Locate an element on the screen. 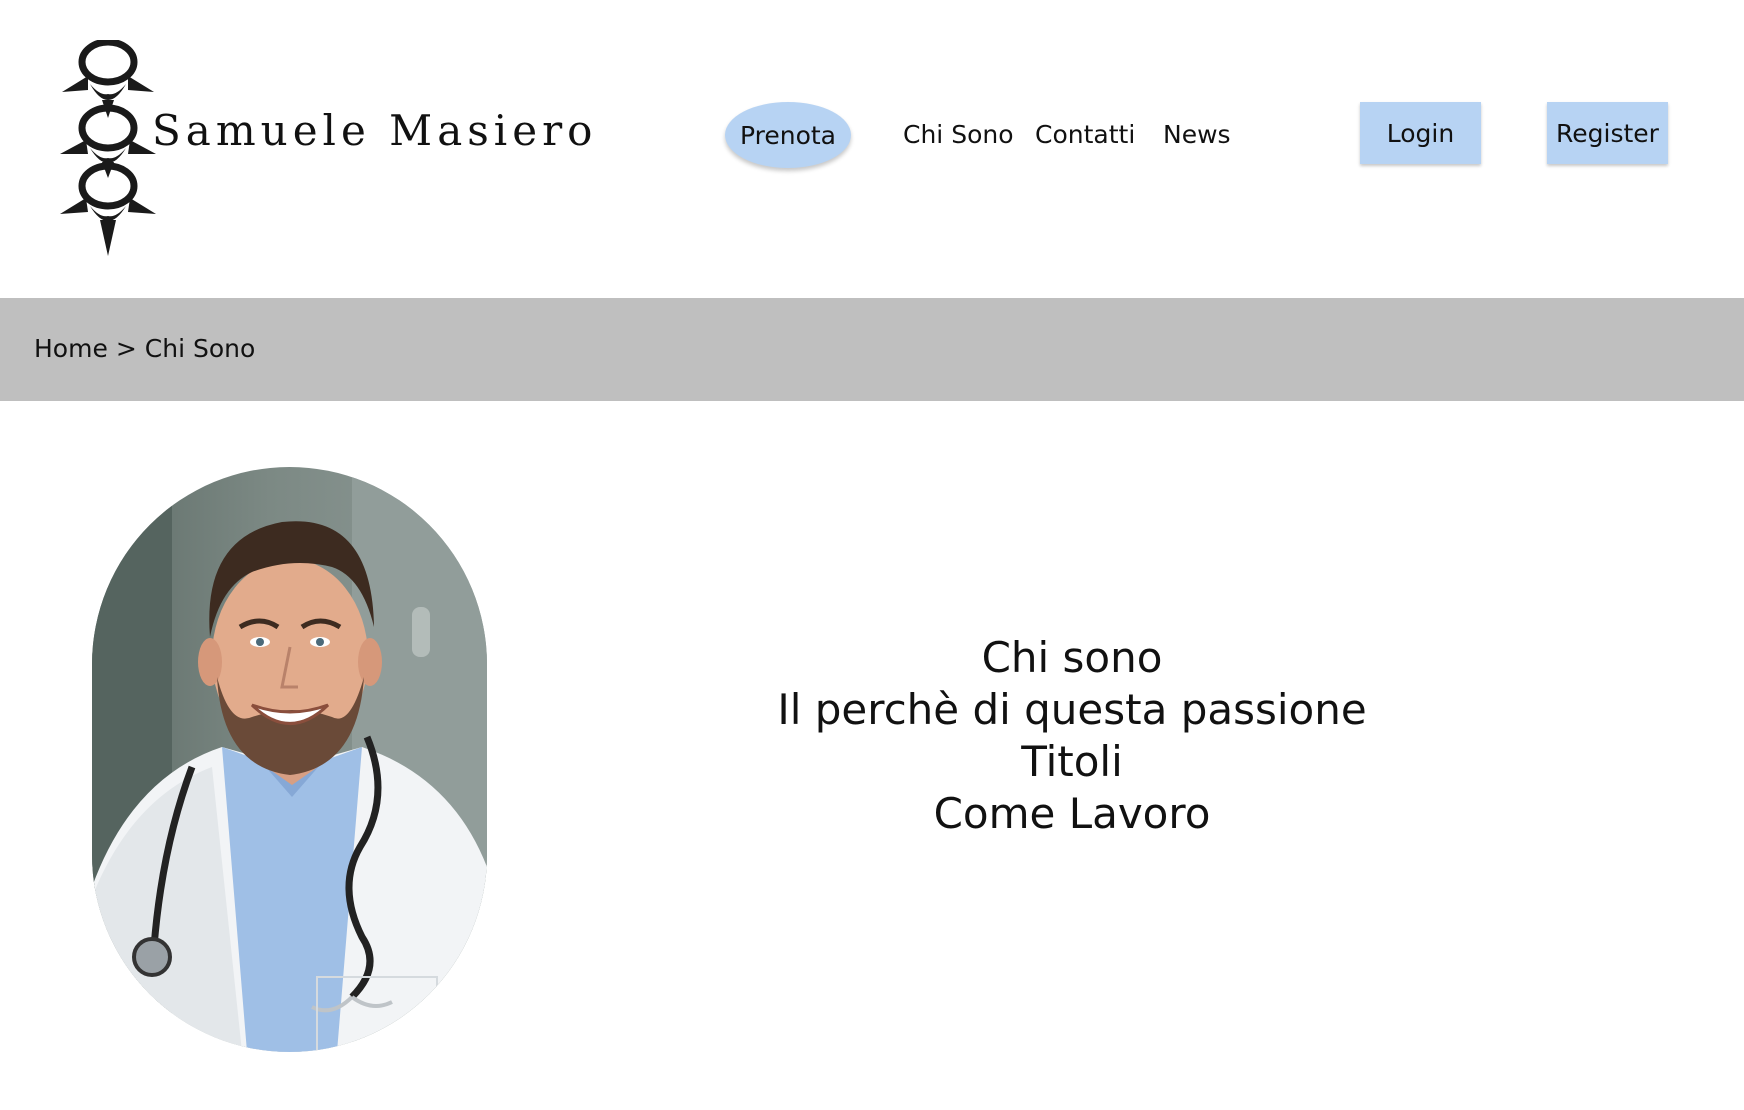 Image resolution: width=1744 pixels, height=1110 pixels. breadcrumb-bar: Home > Chi Sono is located at coordinates (872, 349).